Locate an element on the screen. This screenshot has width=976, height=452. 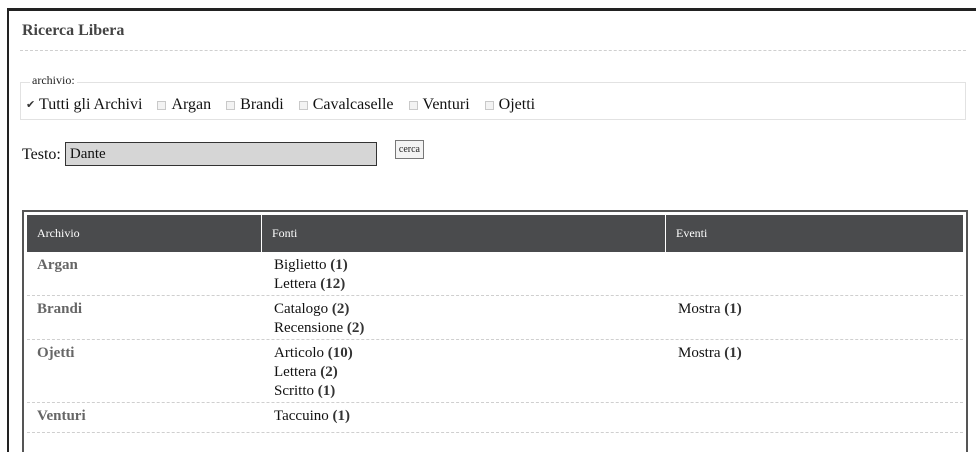
option-venturi: Venturi is located at coordinates (439, 105).